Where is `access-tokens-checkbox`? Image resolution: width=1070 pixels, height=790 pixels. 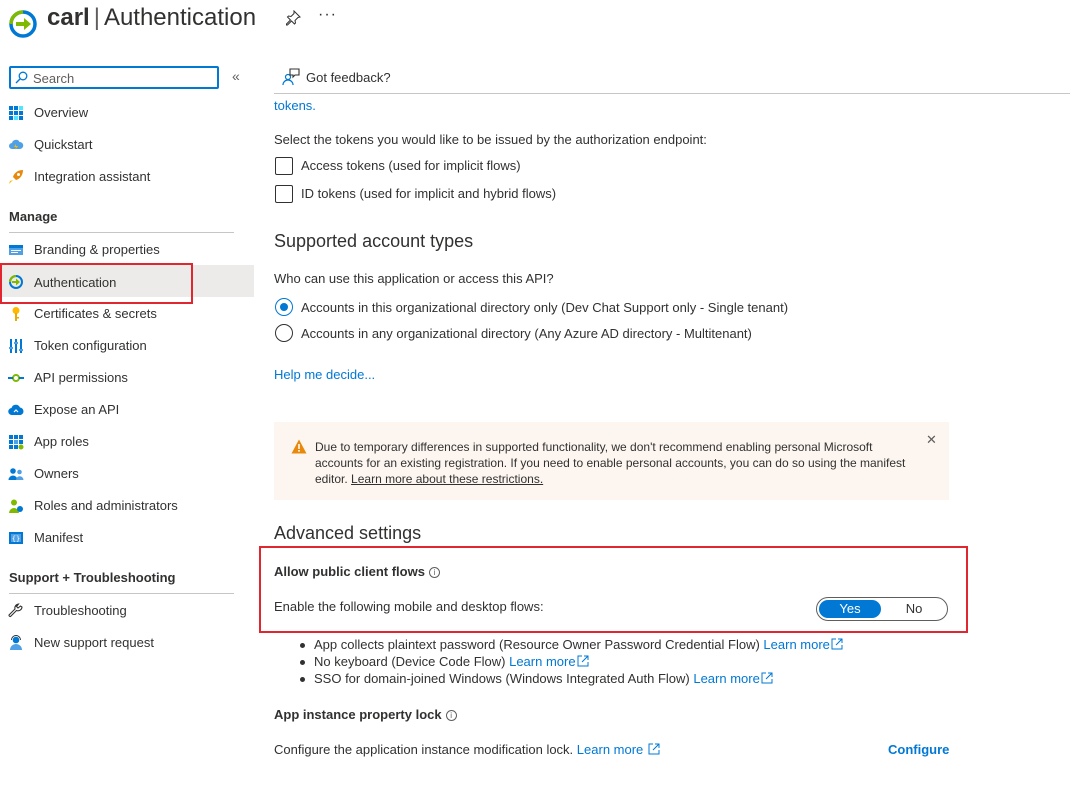 access-tokens-checkbox is located at coordinates (284, 166).